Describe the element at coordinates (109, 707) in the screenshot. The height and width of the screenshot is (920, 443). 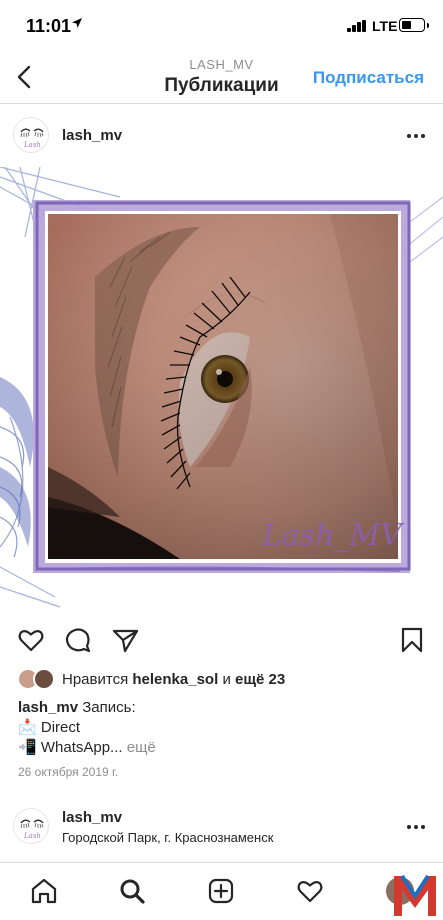
I see `caption-text: Запись:` at that location.